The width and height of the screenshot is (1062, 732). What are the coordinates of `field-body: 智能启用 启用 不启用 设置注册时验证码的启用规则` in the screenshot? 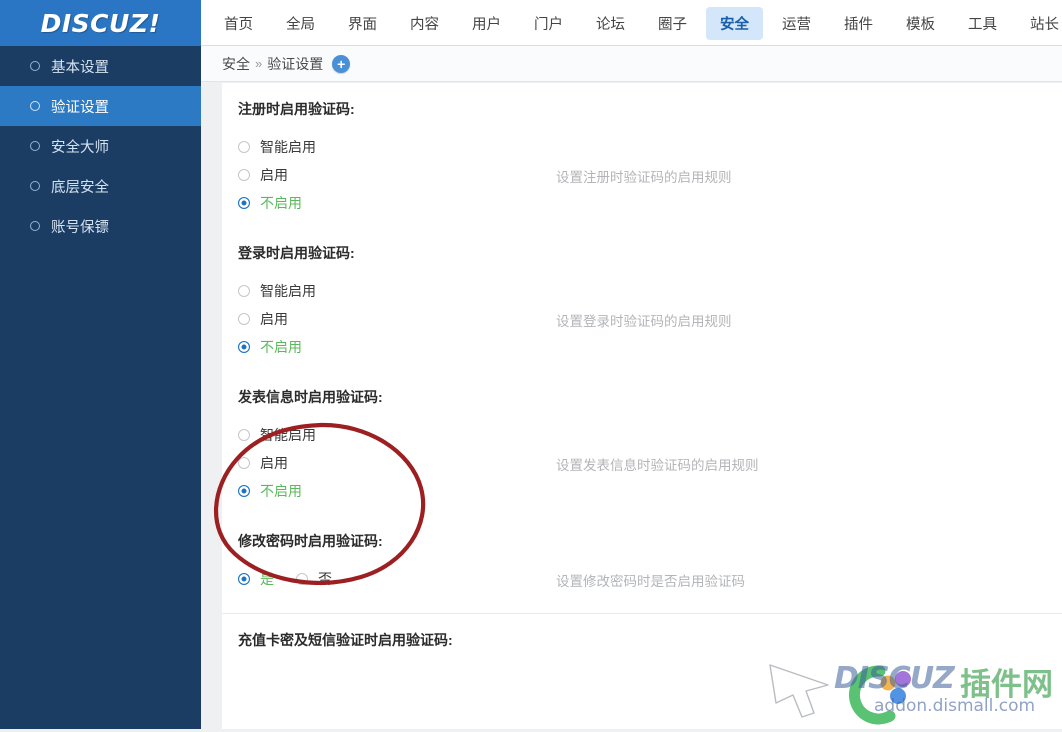 It's located at (650, 180).